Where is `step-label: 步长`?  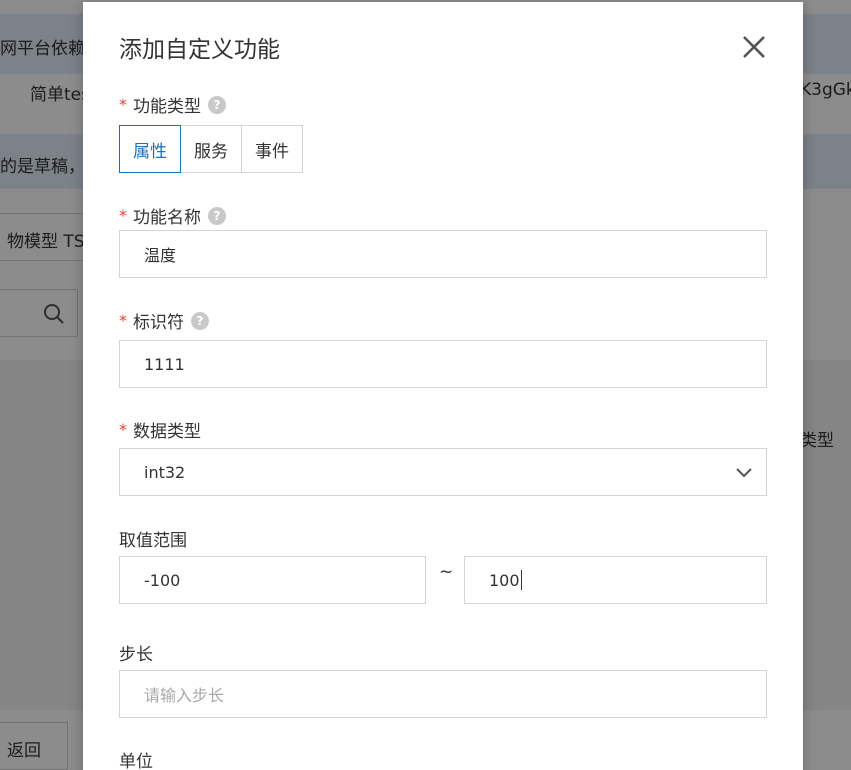 step-label: 步长 is located at coordinates (136, 652).